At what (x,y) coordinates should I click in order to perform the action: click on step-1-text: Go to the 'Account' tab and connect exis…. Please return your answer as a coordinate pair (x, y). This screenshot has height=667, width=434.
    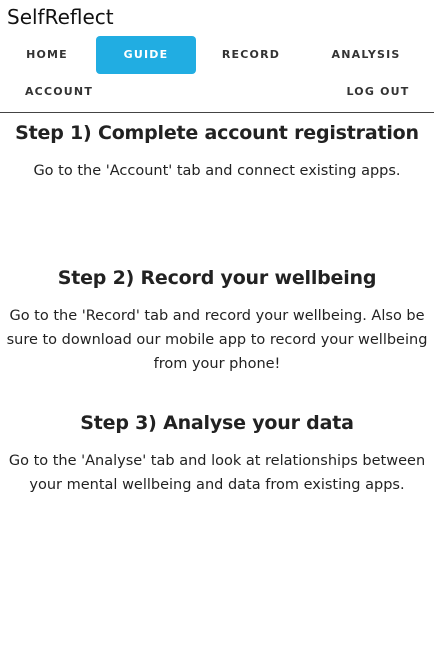
    Looking at the image, I should click on (217, 171).